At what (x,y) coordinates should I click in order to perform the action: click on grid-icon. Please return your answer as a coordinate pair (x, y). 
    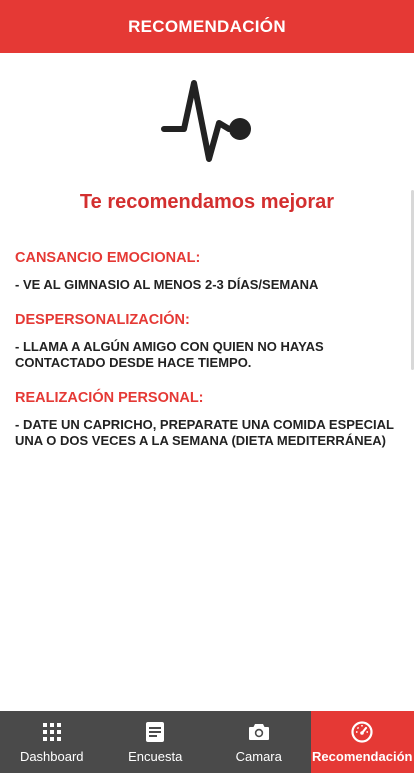
    Looking at the image, I should click on (51, 732).